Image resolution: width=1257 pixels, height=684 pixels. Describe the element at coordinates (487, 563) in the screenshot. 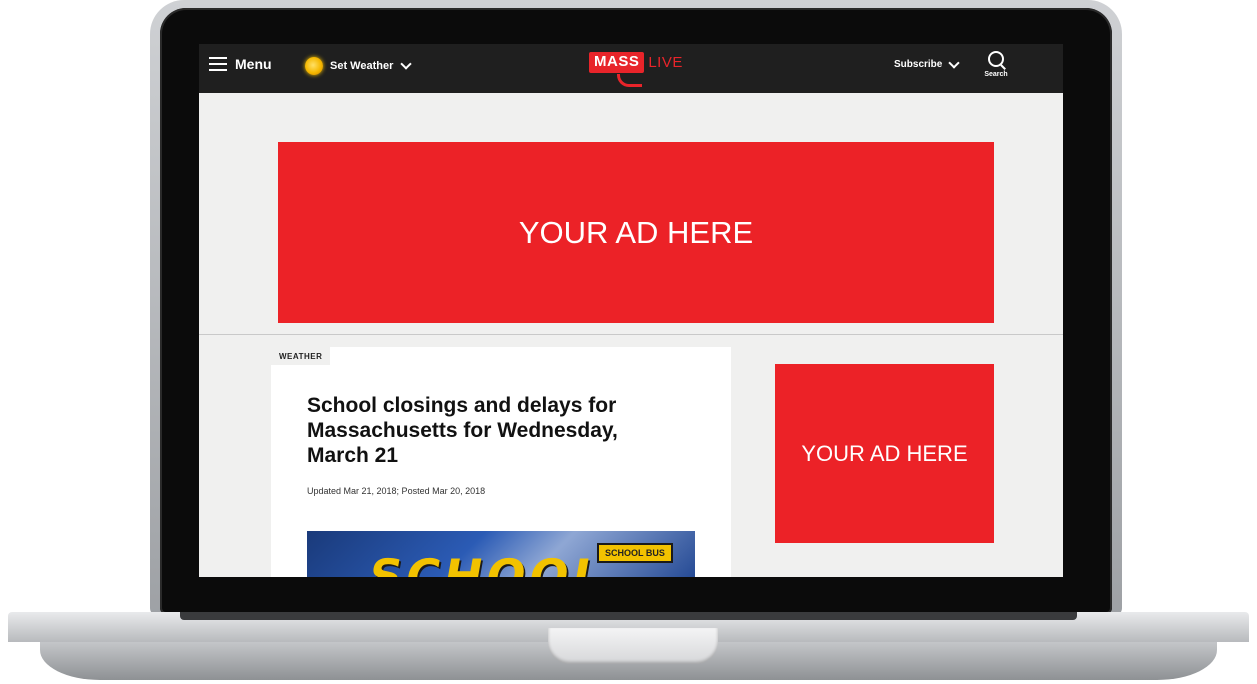

I see `hero-image-word: SCHOOL` at that location.